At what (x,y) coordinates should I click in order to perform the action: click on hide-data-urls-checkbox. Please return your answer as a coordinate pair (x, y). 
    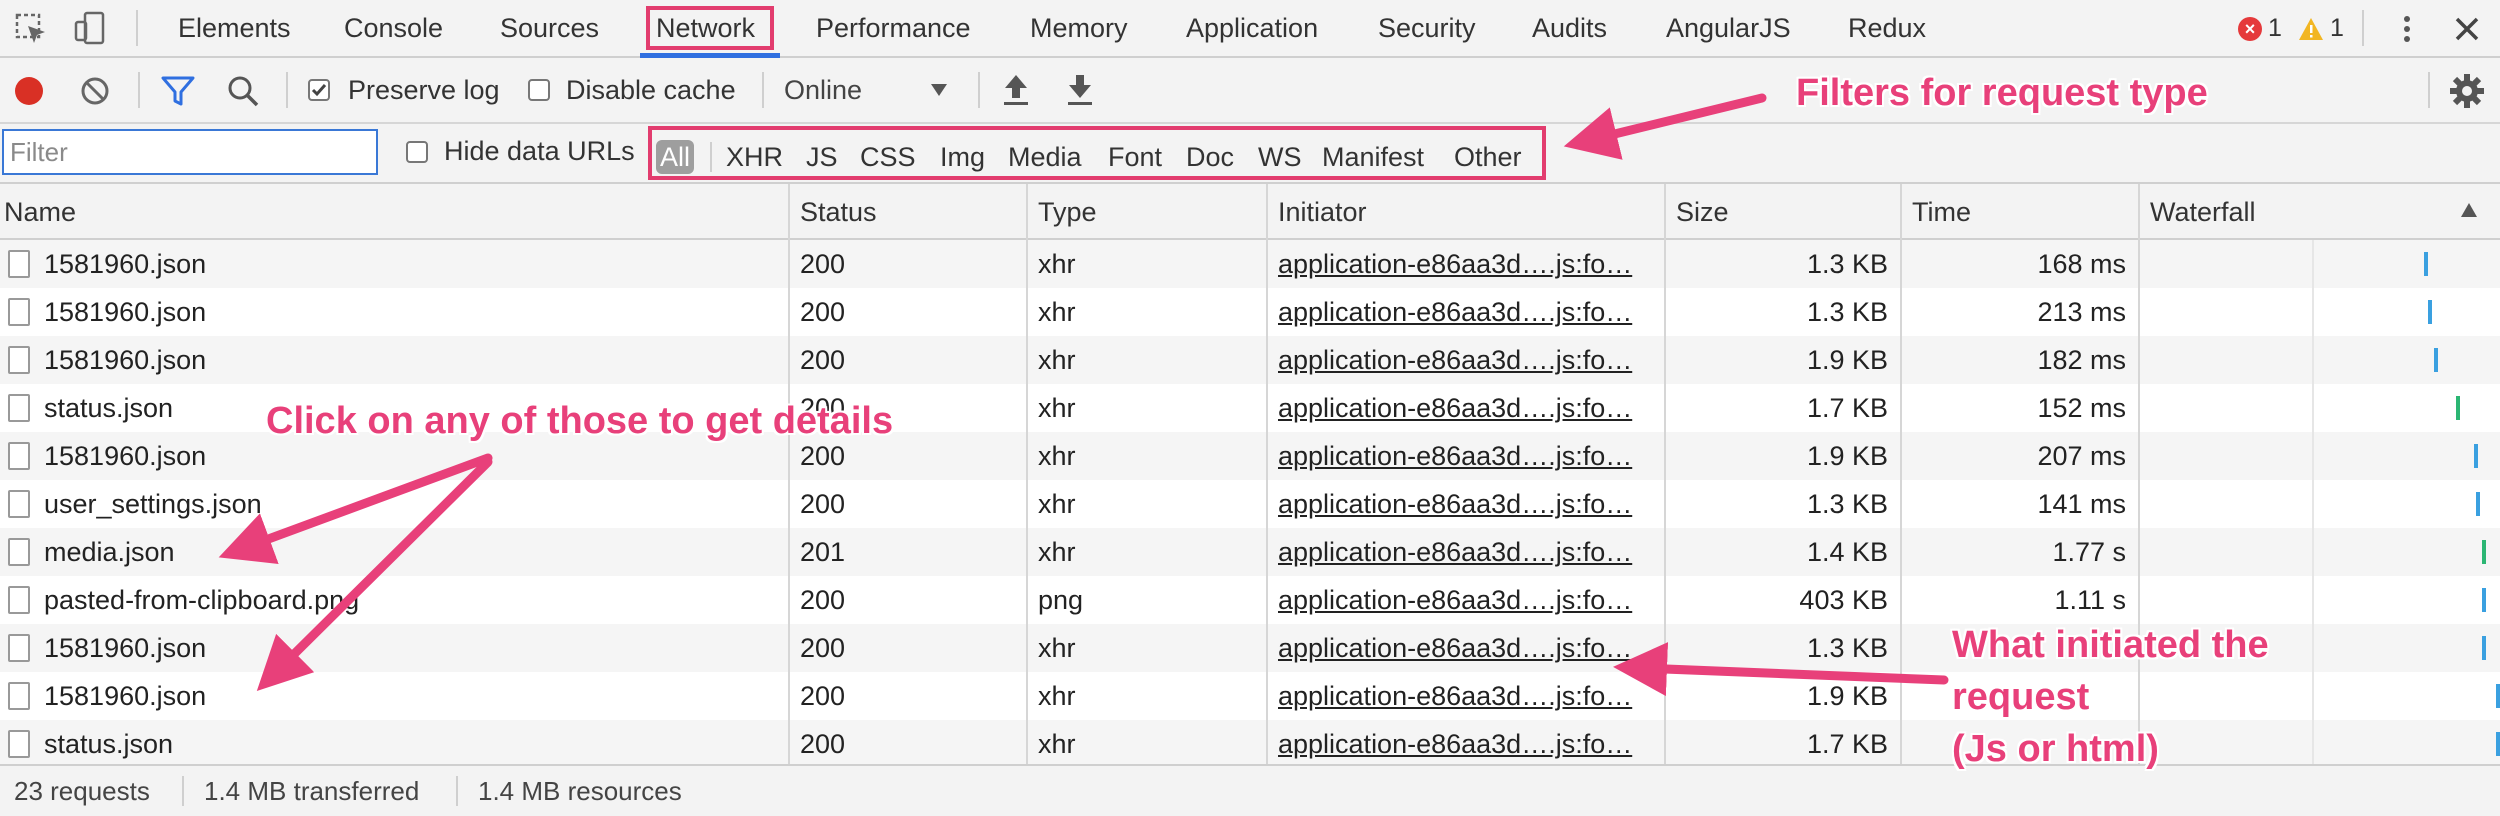
    Looking at the image, I should click on (417, 152).